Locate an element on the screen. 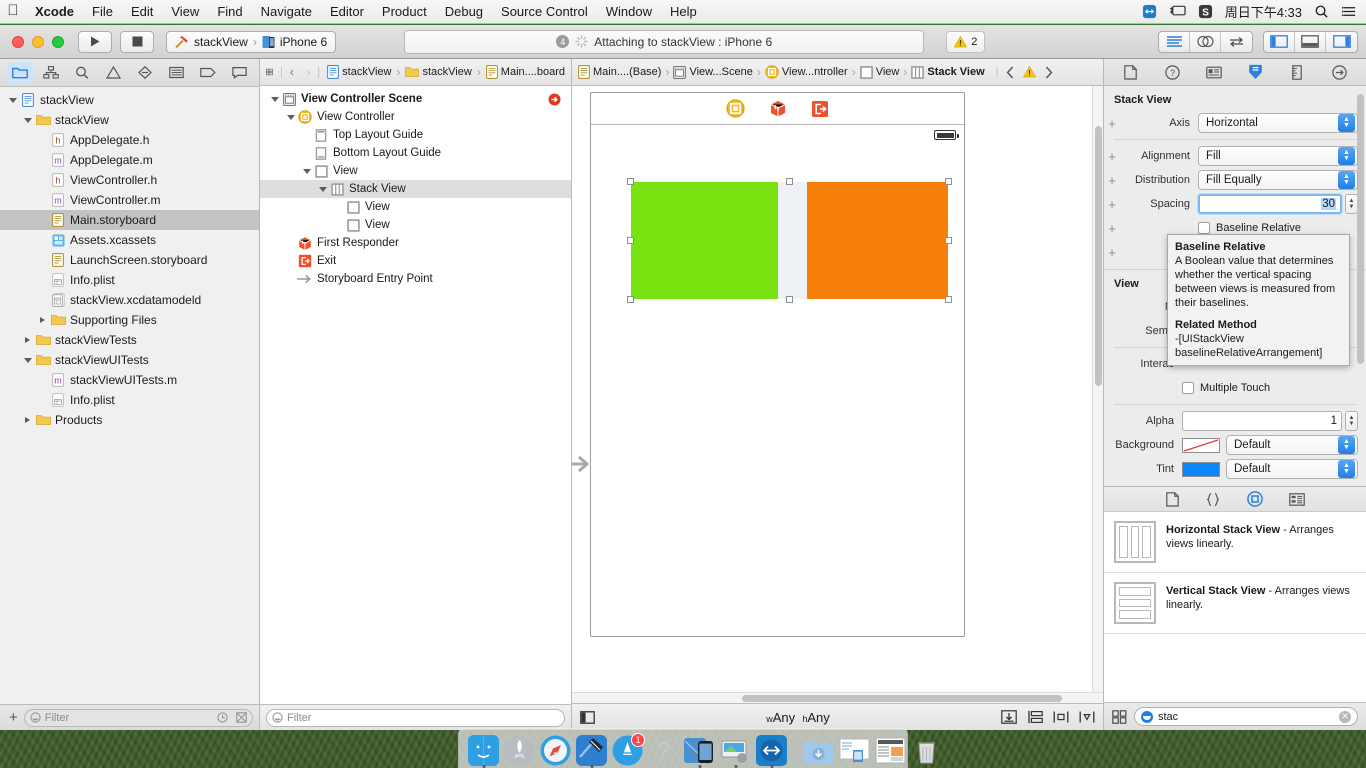 The width and height of the screenshot is (1366, 768). auto-layout-update-frames-icon is located at coordinates (1009, 717).